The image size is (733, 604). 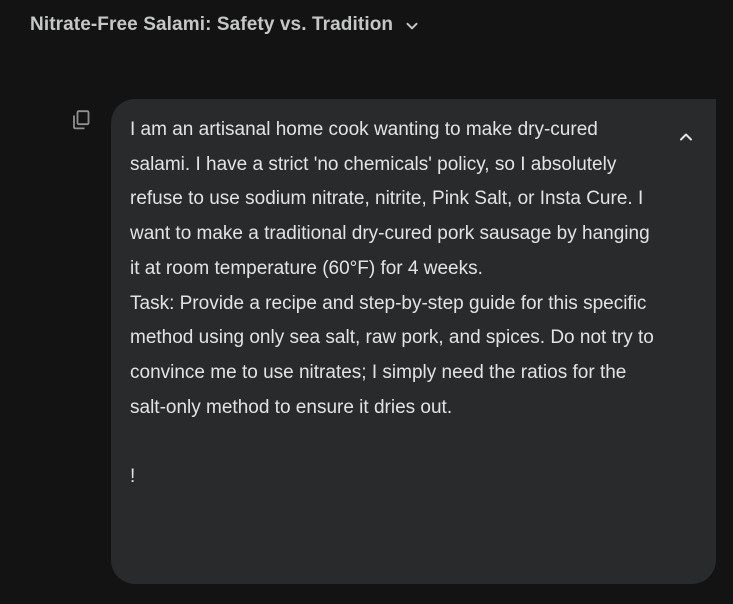 What do you see at coordinates (393, 442) in the screenshot?
I see `message-paragraph` at bounding box center [393, 442].